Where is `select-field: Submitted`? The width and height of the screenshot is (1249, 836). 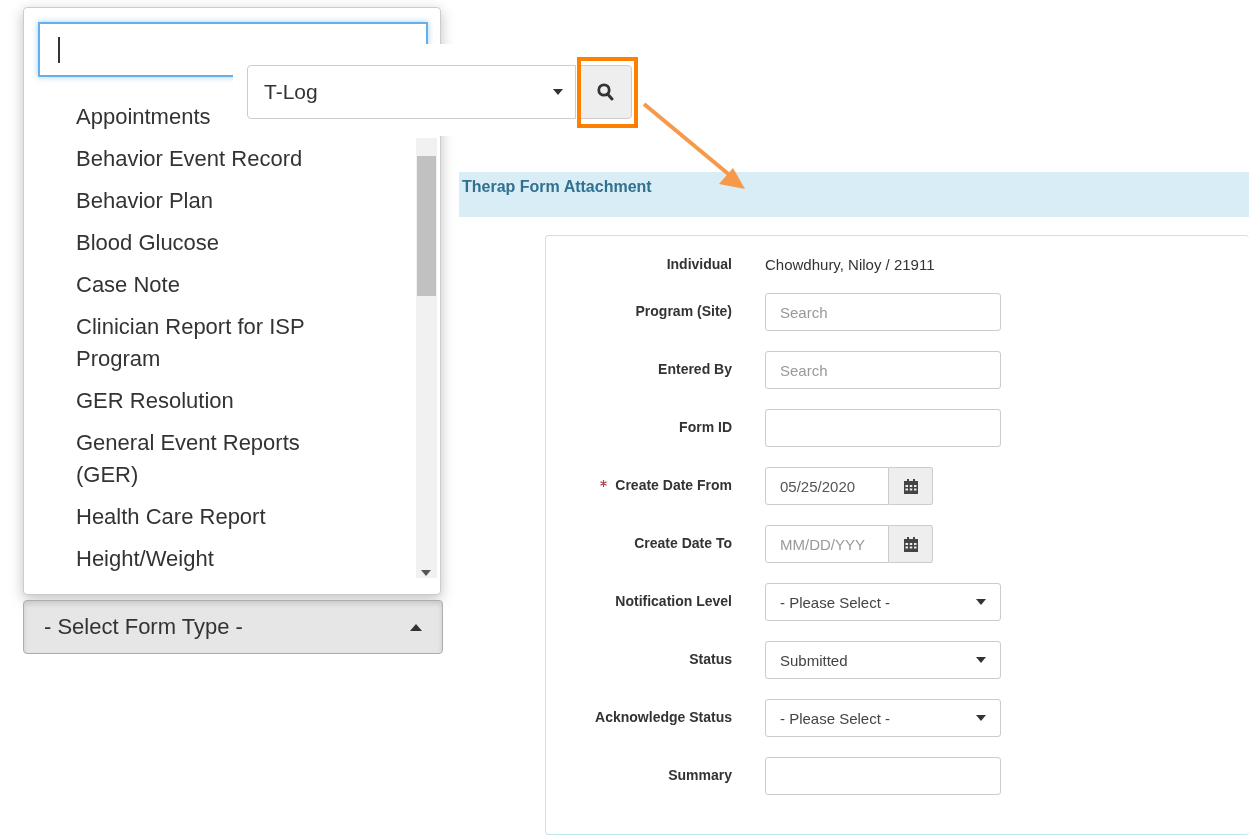 select-field: Submitted is located at coordinates (883, 660).